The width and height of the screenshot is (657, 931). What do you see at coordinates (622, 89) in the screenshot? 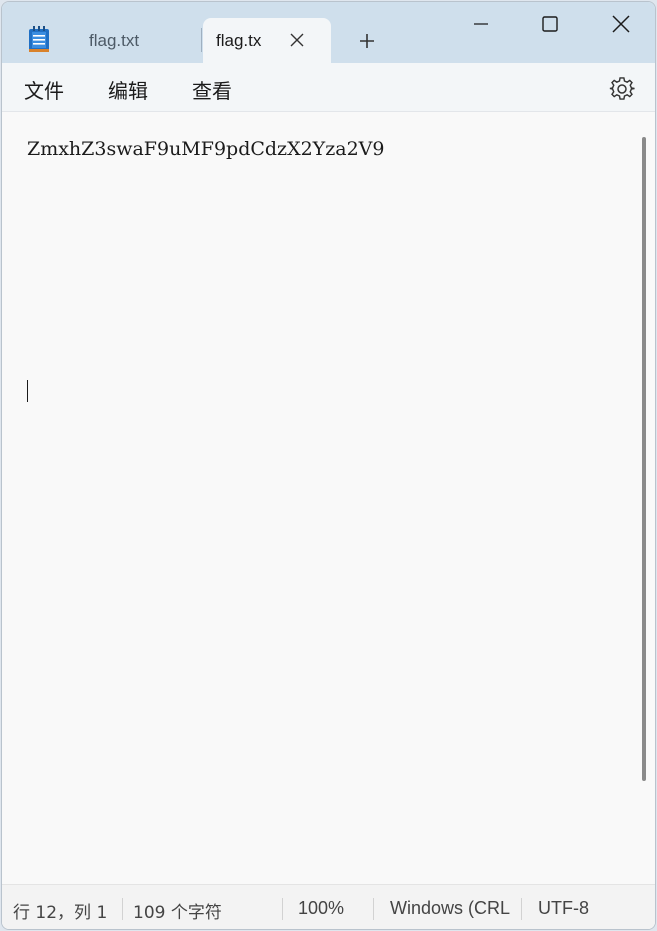
I see `gear-icon` at bounding box center [622, 89].